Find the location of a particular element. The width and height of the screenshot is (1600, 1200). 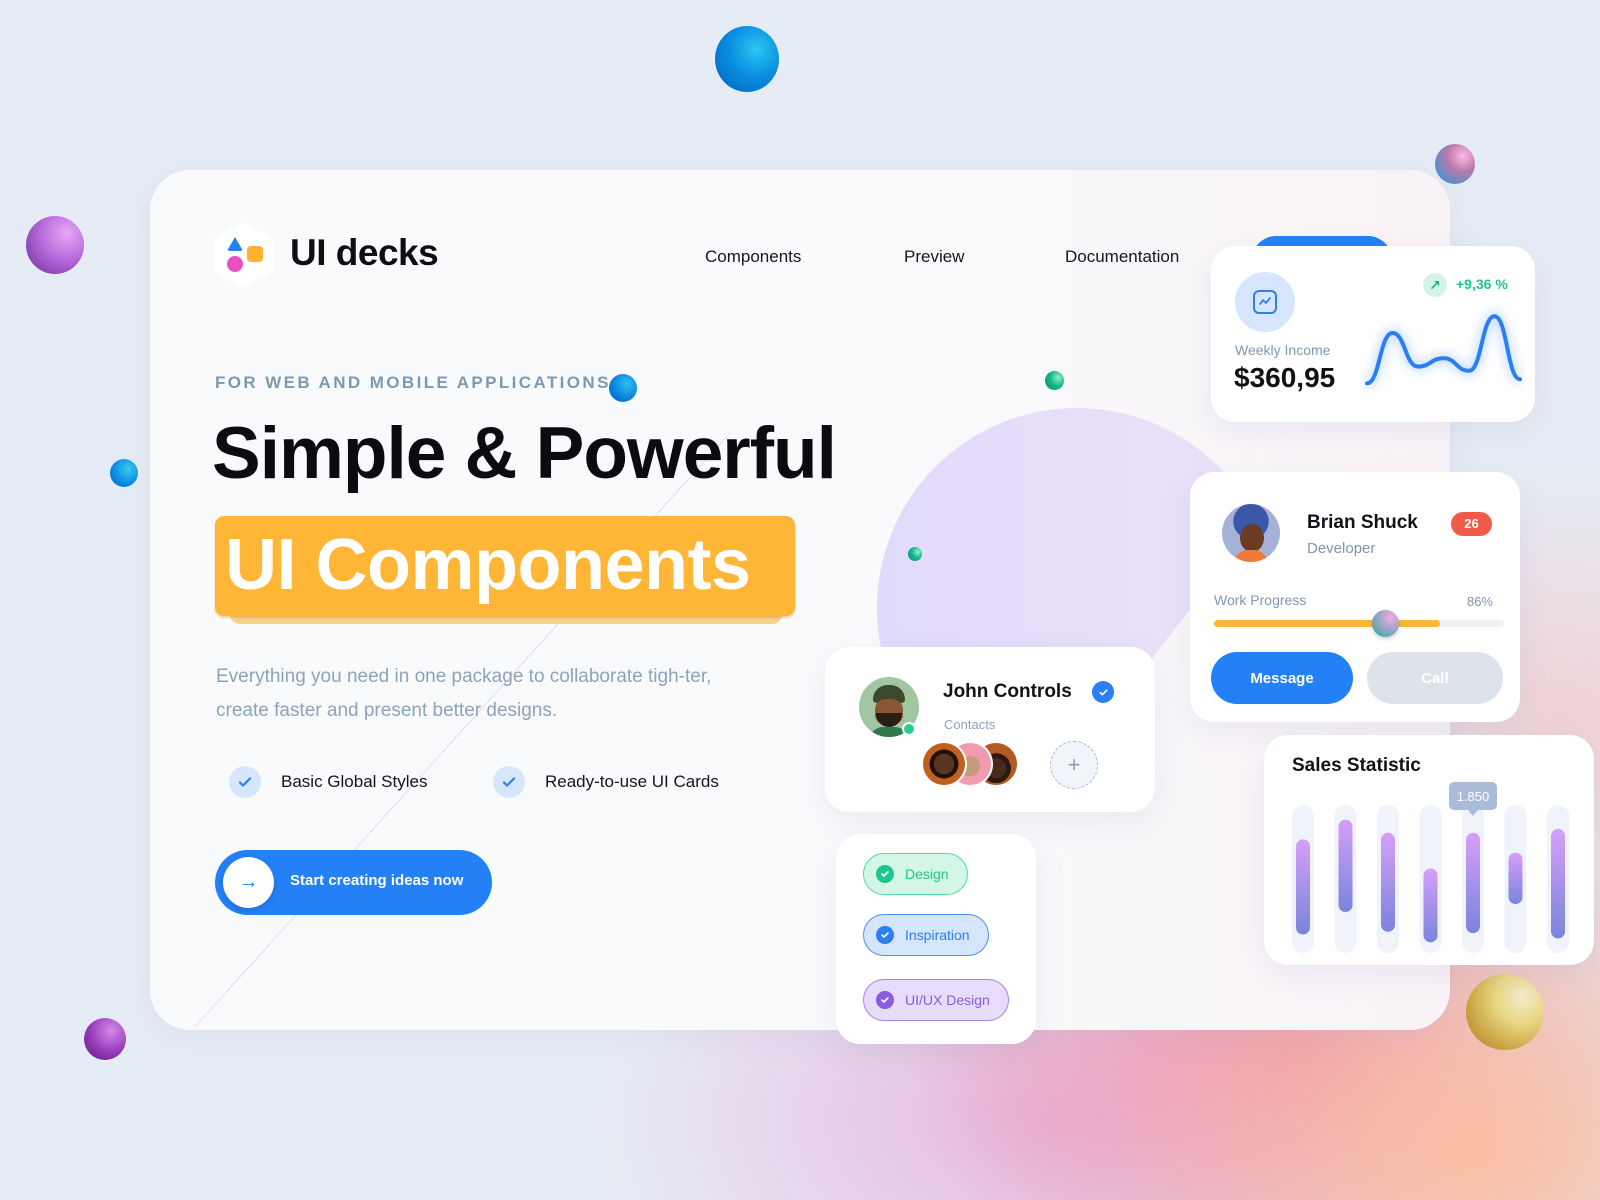

feature-label: Basic Global Styles is located at coordinates (354, 781).